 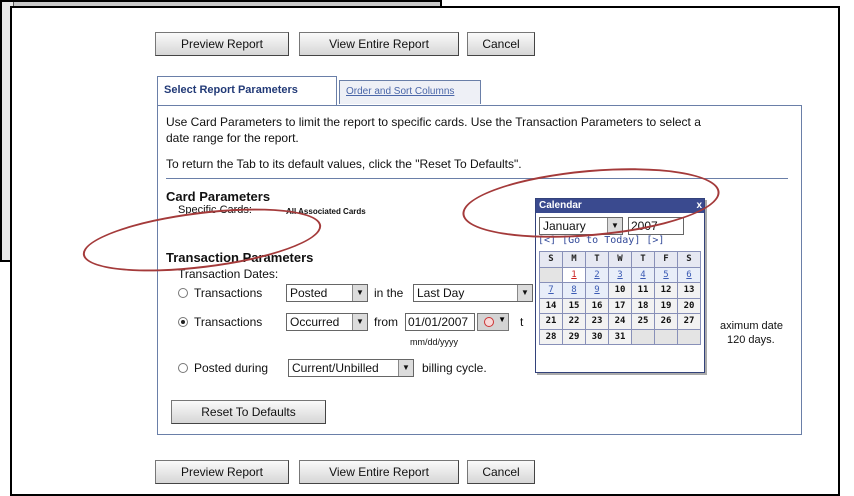 What do you see at coordinates (666, 290) in the screenshot?
I see `calendar-day: 12` at bounding box center [666, 290].